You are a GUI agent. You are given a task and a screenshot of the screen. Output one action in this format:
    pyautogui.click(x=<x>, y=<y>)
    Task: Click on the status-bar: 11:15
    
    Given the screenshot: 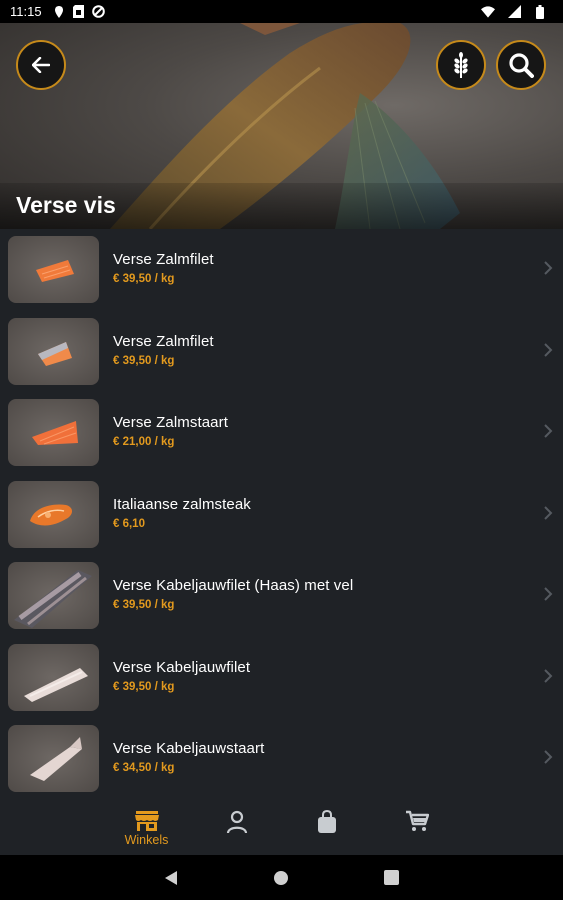 What is the action you would take?
    pyautogui.click(x=281, y=11)
    